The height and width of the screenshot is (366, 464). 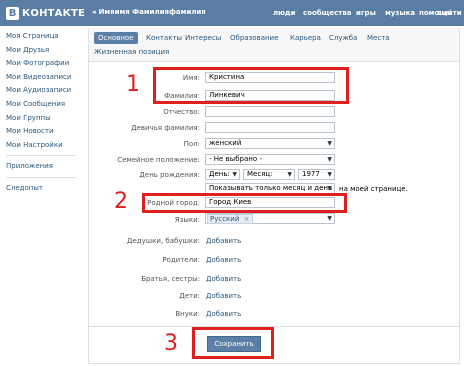 I want to click on language-tag-label: Русский, so click(x=225, y=219).